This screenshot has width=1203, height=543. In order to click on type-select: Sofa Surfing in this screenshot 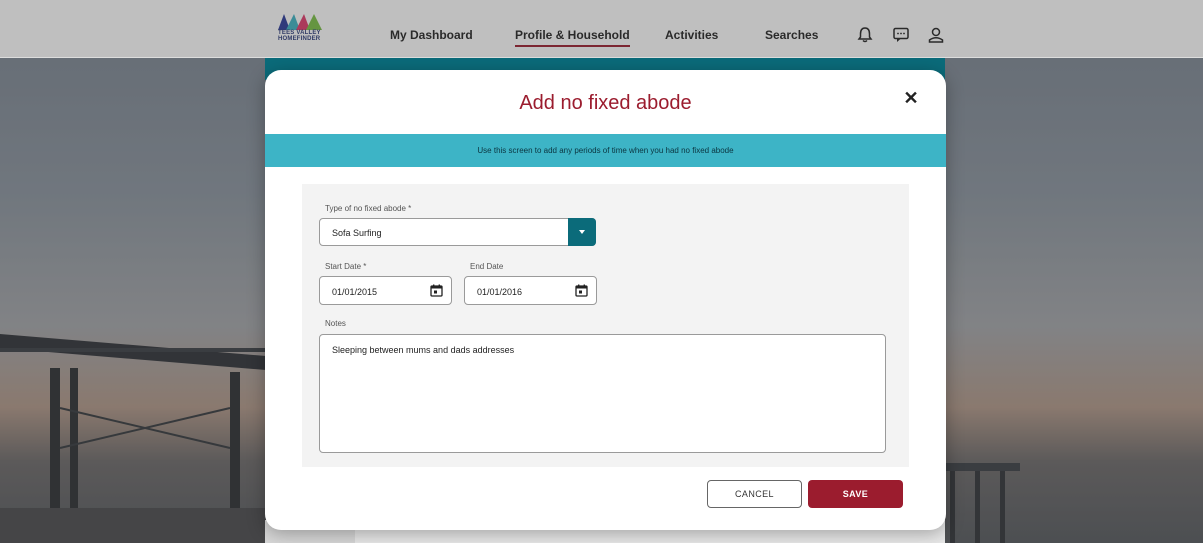, I will do `click(457, 232)`.